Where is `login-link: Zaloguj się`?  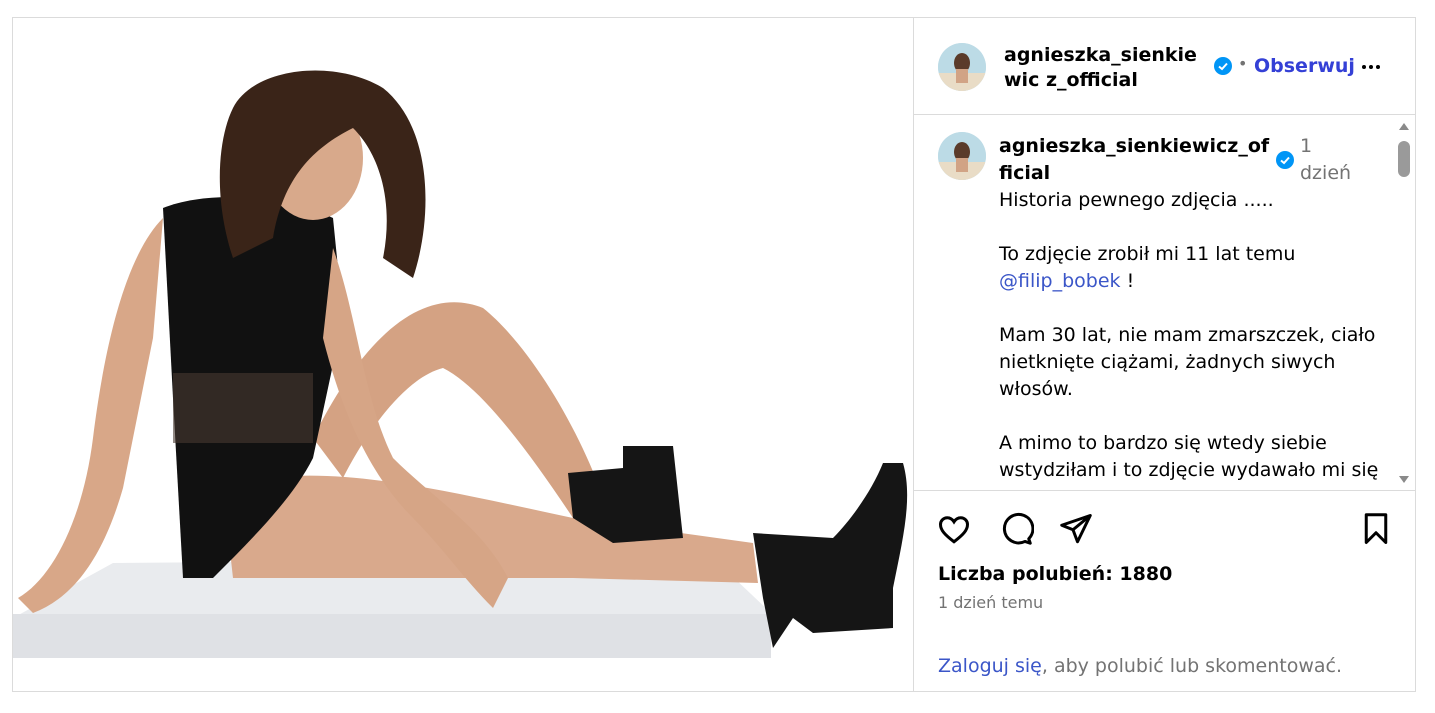 login-link: Zaloguj się is located at coordinates (990, 666).